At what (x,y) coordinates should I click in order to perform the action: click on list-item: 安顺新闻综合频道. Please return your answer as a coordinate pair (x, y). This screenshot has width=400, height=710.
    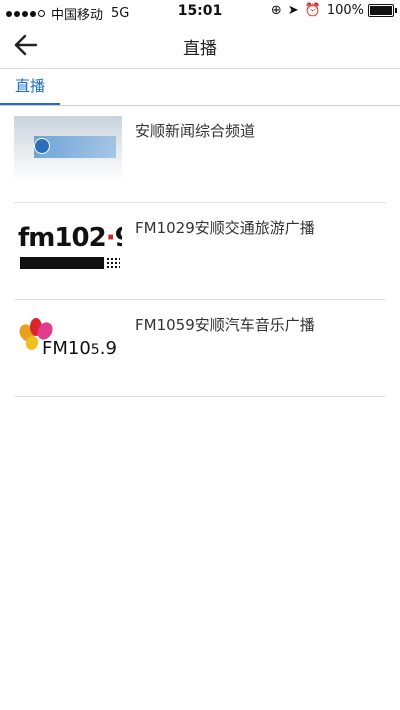
    Looking at the image, I should click on (200, 154).